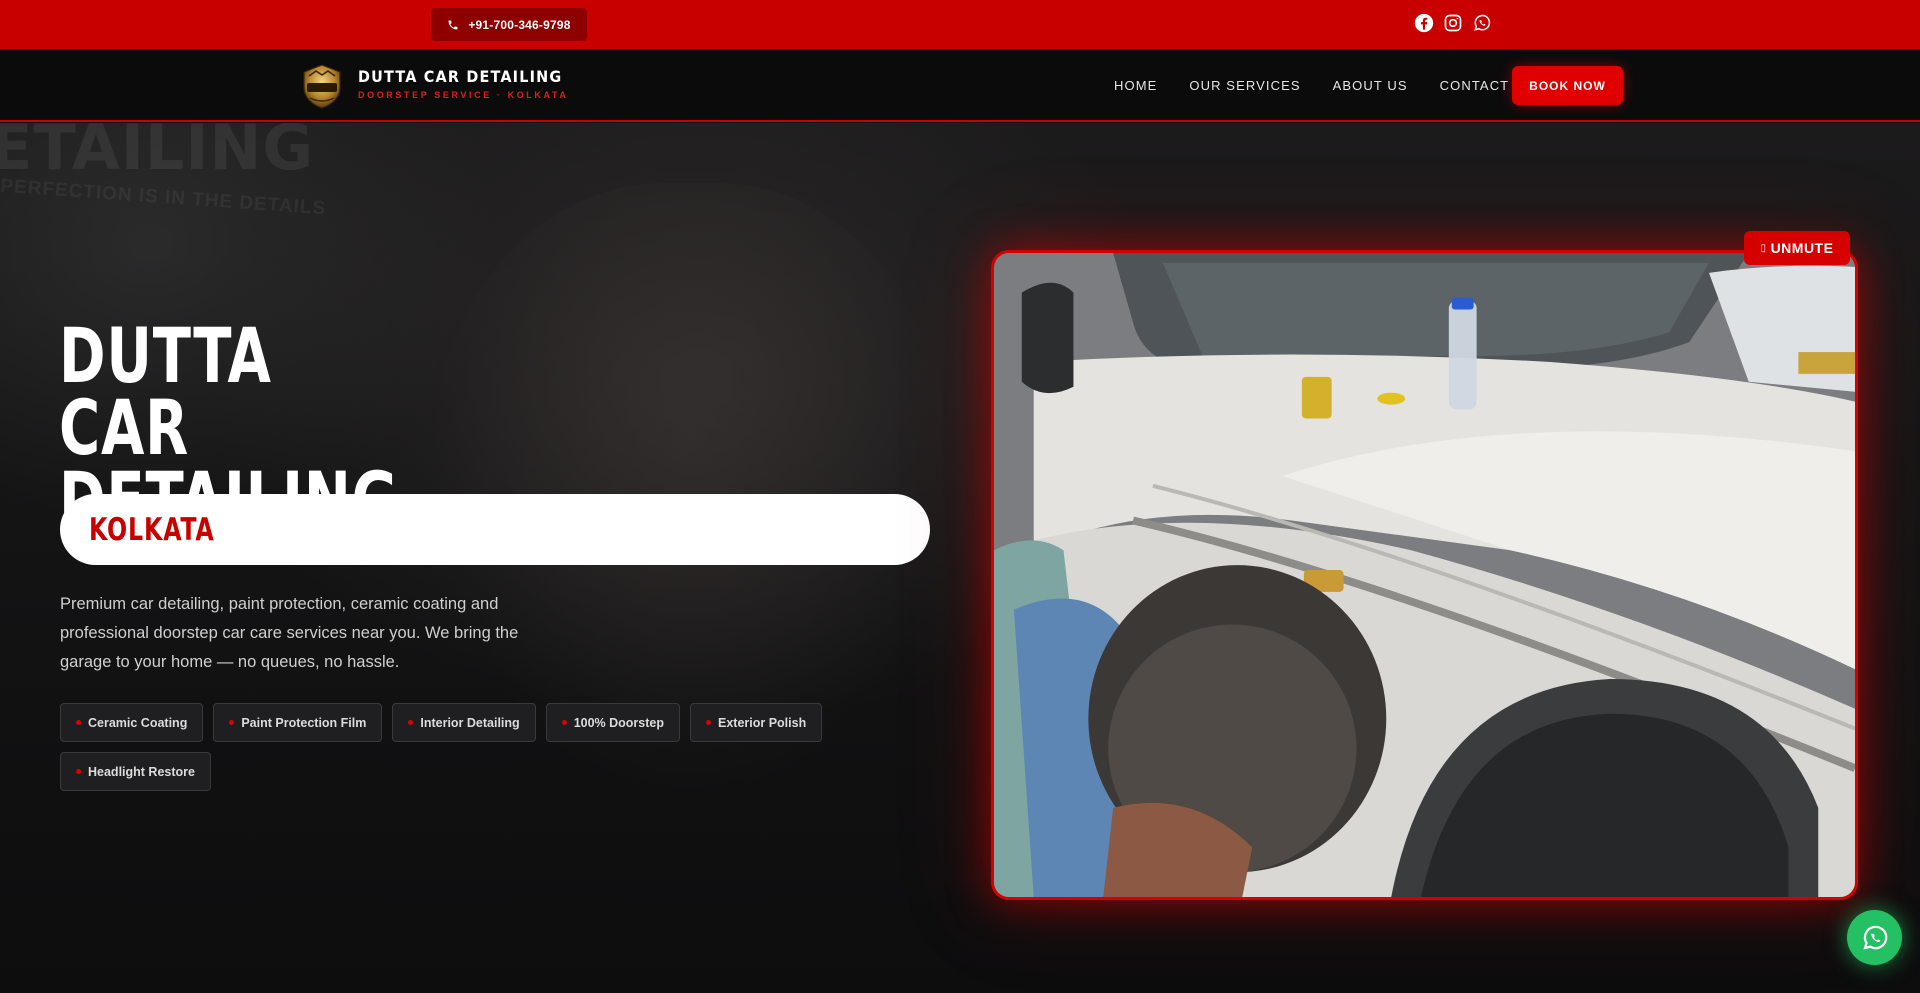 The width and height of the screenshot is (1920, 993). Describe the element at coordinates (495, 529) in the screenshot. I see `city-badge: KOLKATA` at that location.